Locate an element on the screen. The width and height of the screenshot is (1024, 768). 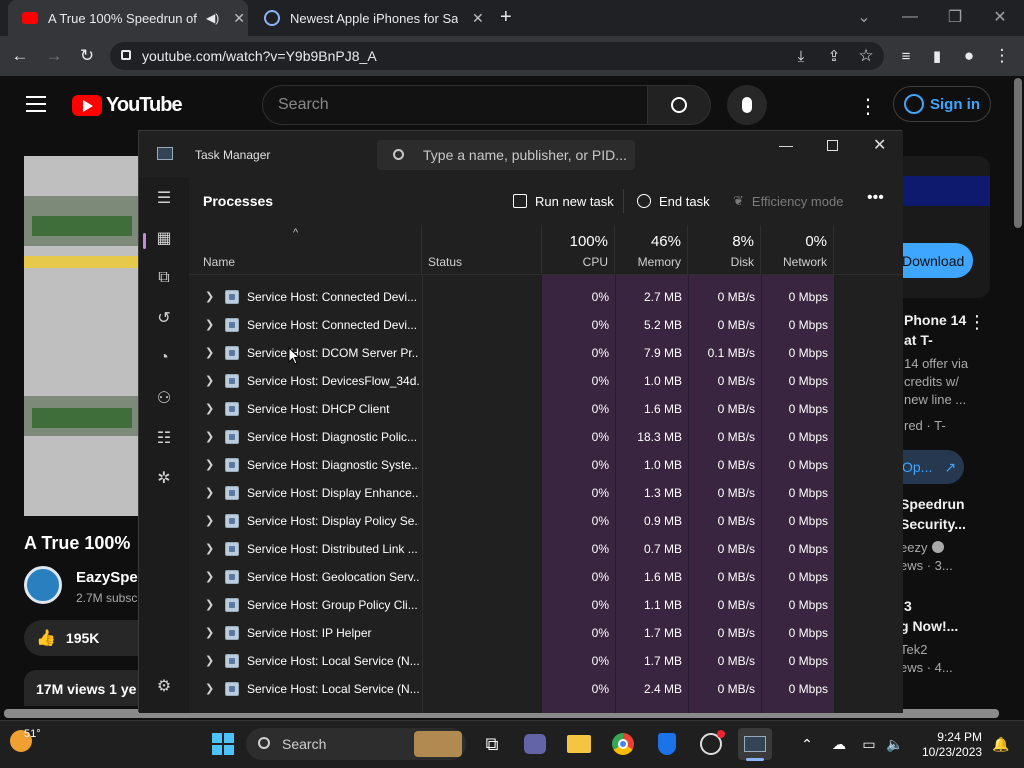
install-app-icon: ⤓ is located at coordinates (801, 56).